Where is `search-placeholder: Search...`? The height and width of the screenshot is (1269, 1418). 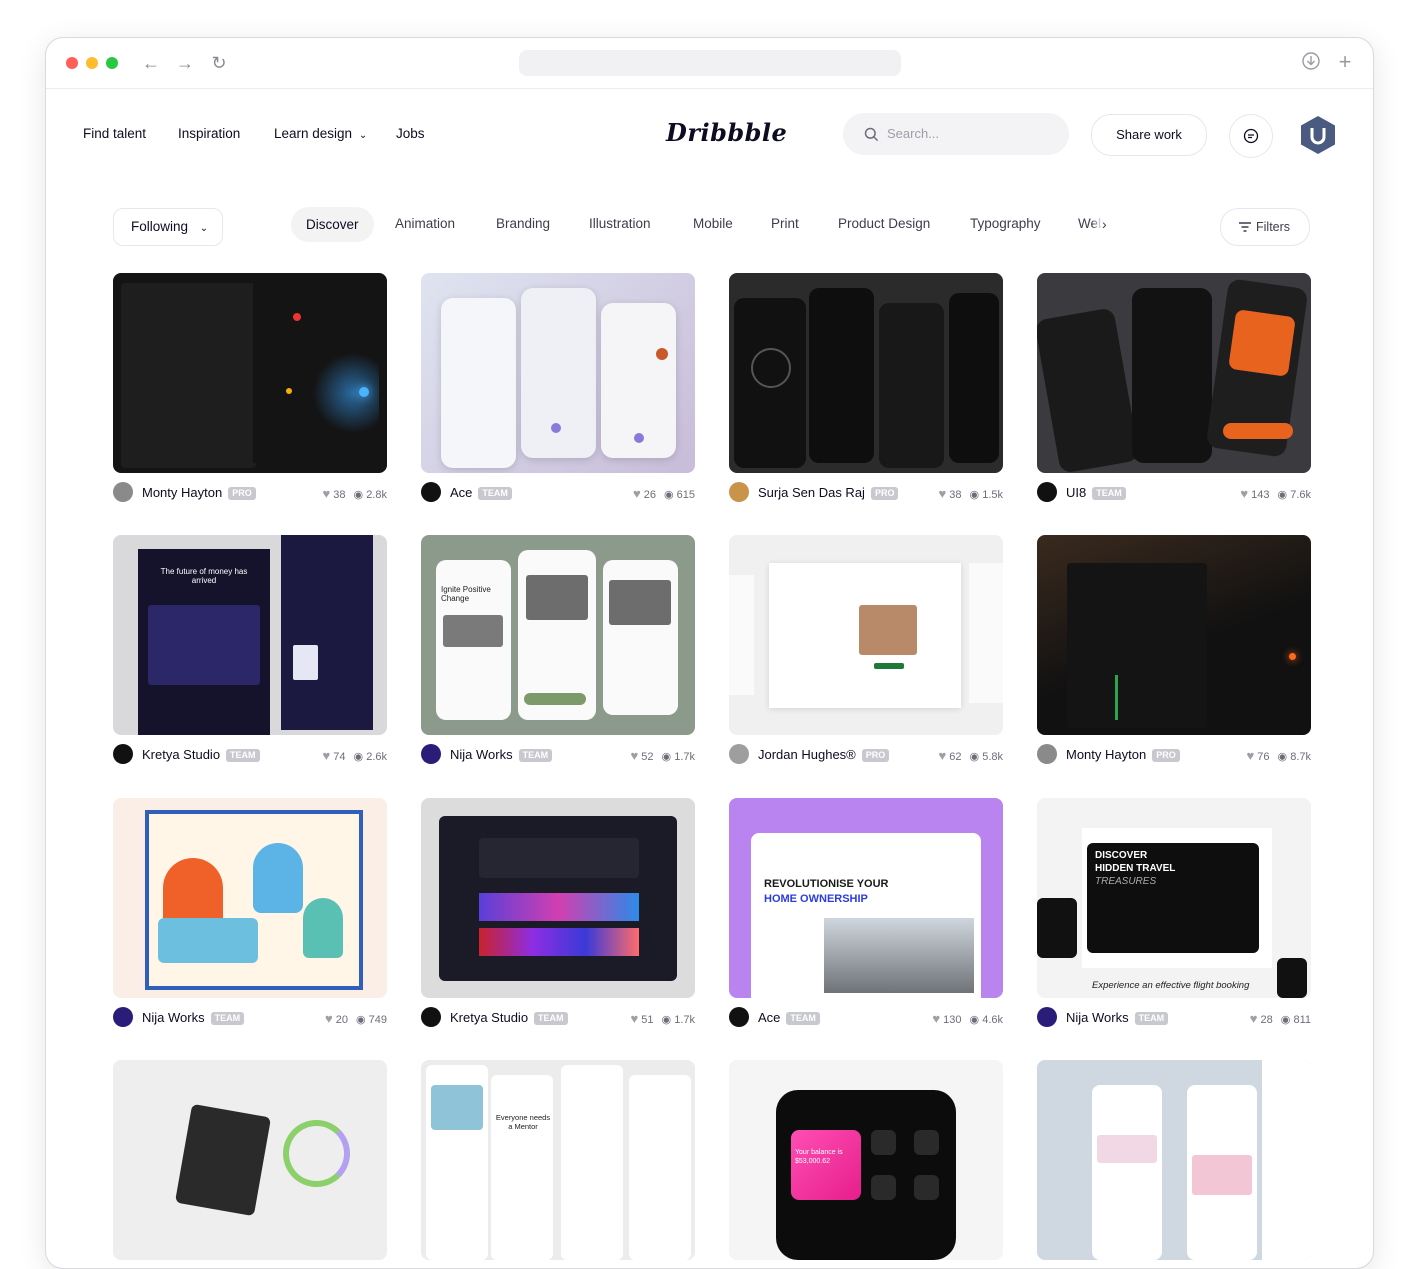 search-placeholder: Search... is located at coordinates (913, 133).